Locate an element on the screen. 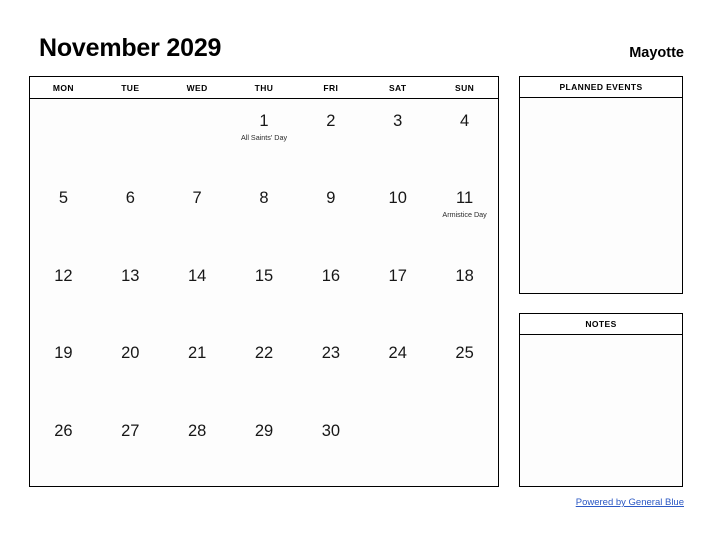  day-number: 1 is located at coordinates (264, 121).